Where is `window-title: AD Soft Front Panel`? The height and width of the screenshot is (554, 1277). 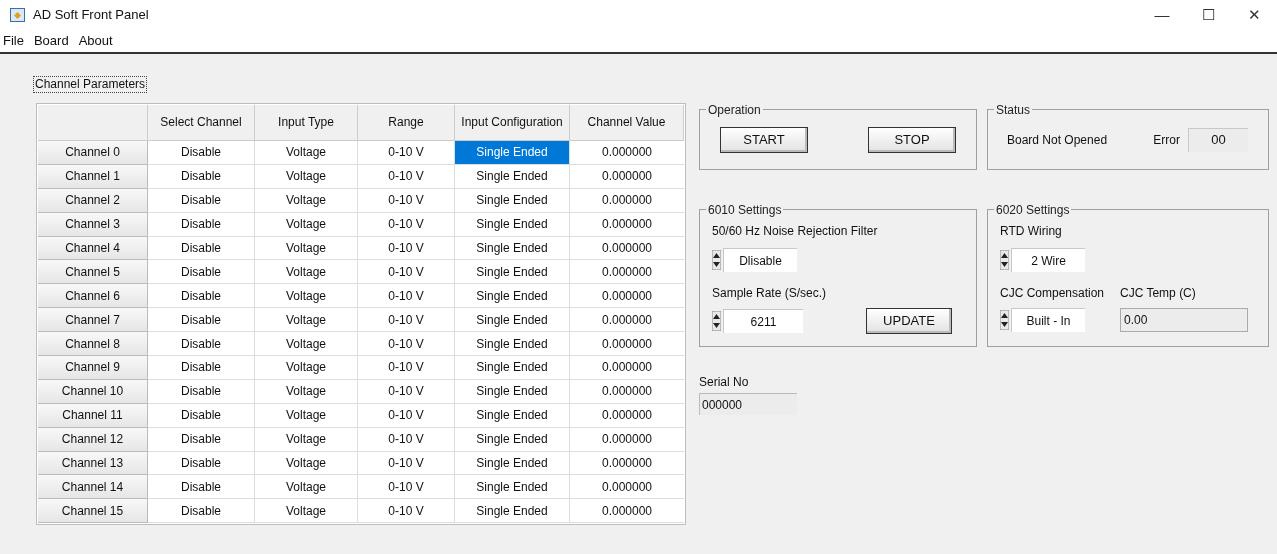
window-title: AD Soft Front Panel is located at coordinates (91, 15).